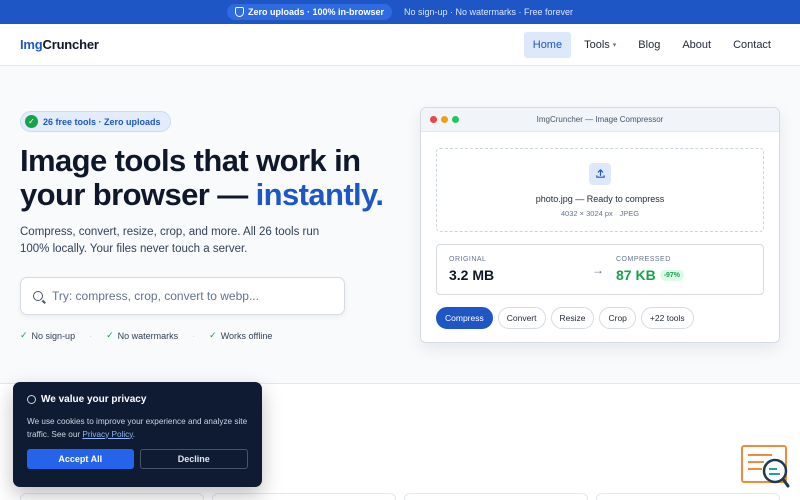 This screenshot has width=800, height=500. I want to click on chip-more-tools: +22 tools, so click(667, 318).